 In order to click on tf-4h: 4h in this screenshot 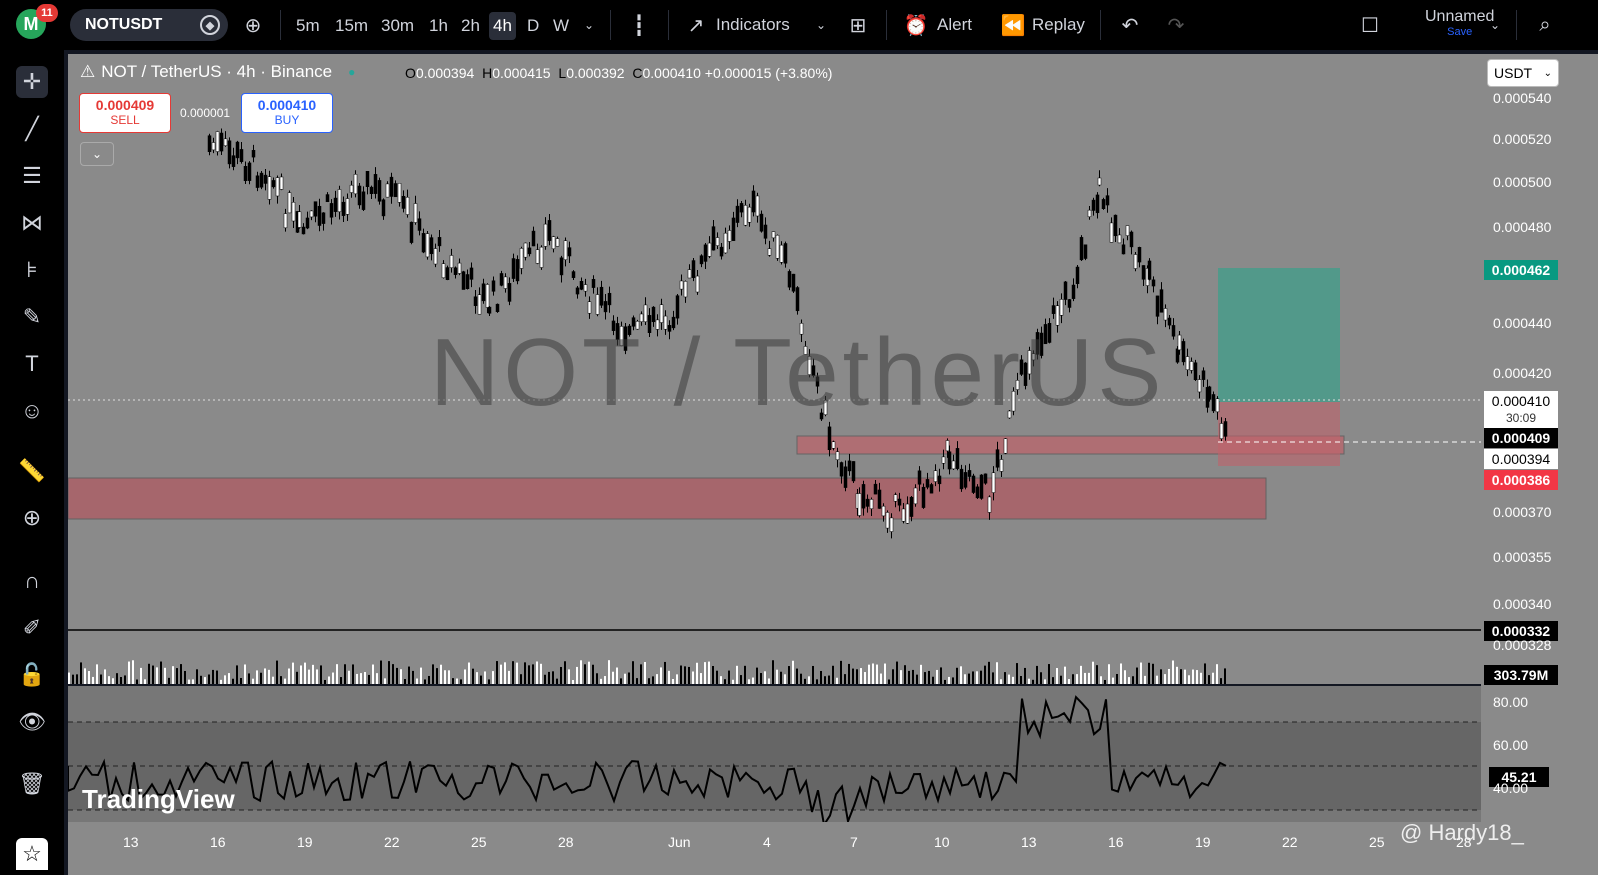, I will do `click(502, 26)`.